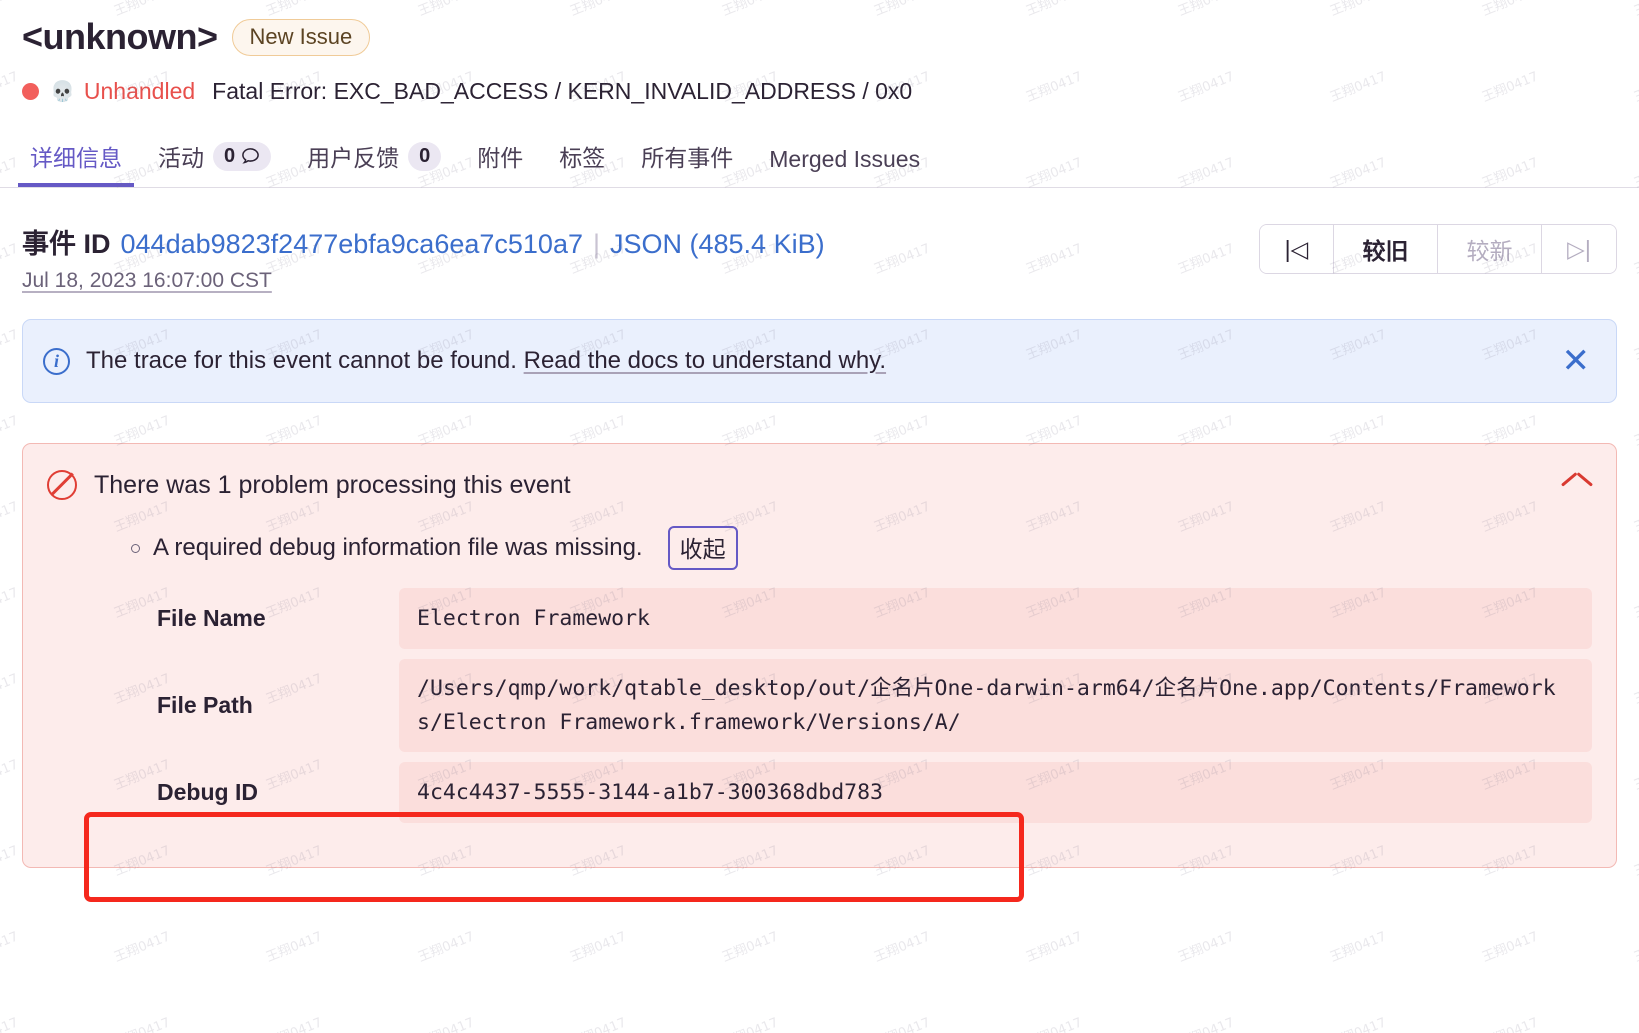 This screenshot has height=1033, width=1639. What do you see at coordinates (1577, 485) in the screenshot?
I see `chevron-up-icon` at bounding box center [1577, 485].